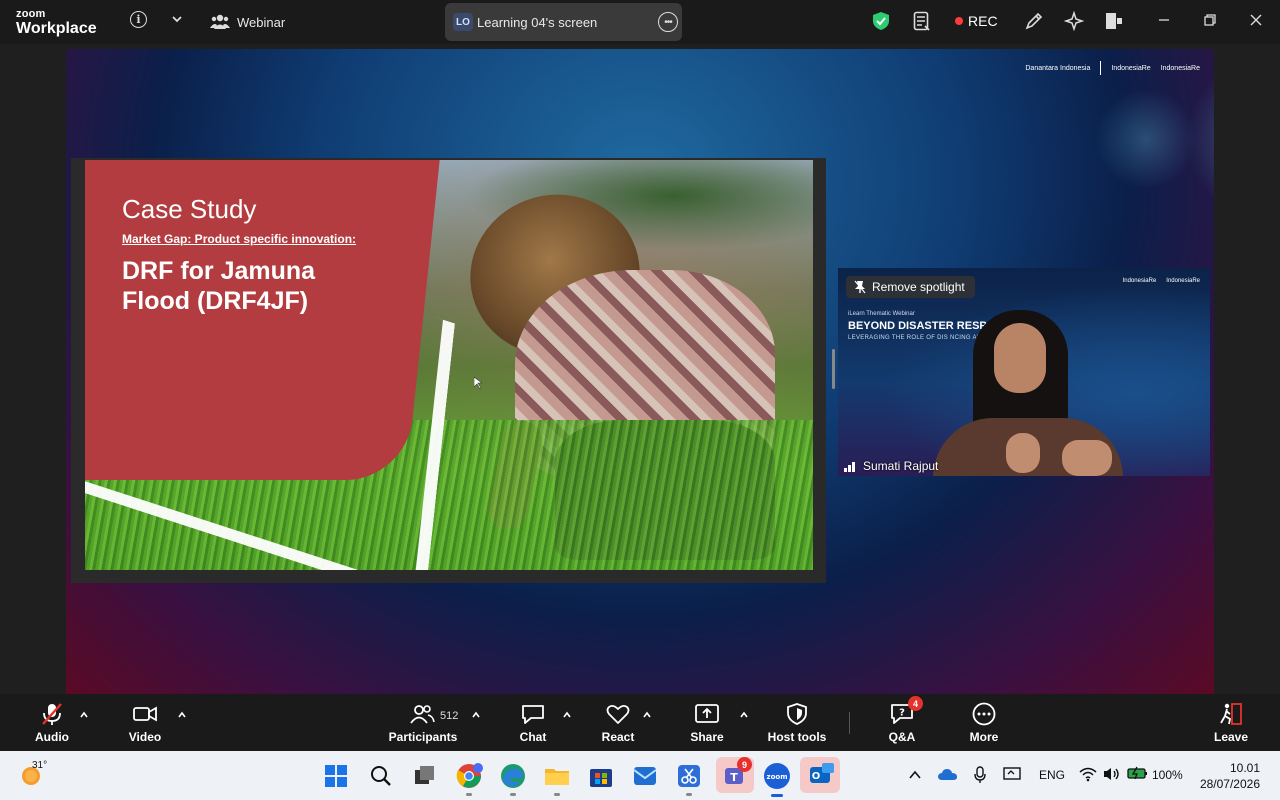  Describe the element at coordinates (476, 715) in the screenshot. I see `participants-options-chevron-icon` at that location.